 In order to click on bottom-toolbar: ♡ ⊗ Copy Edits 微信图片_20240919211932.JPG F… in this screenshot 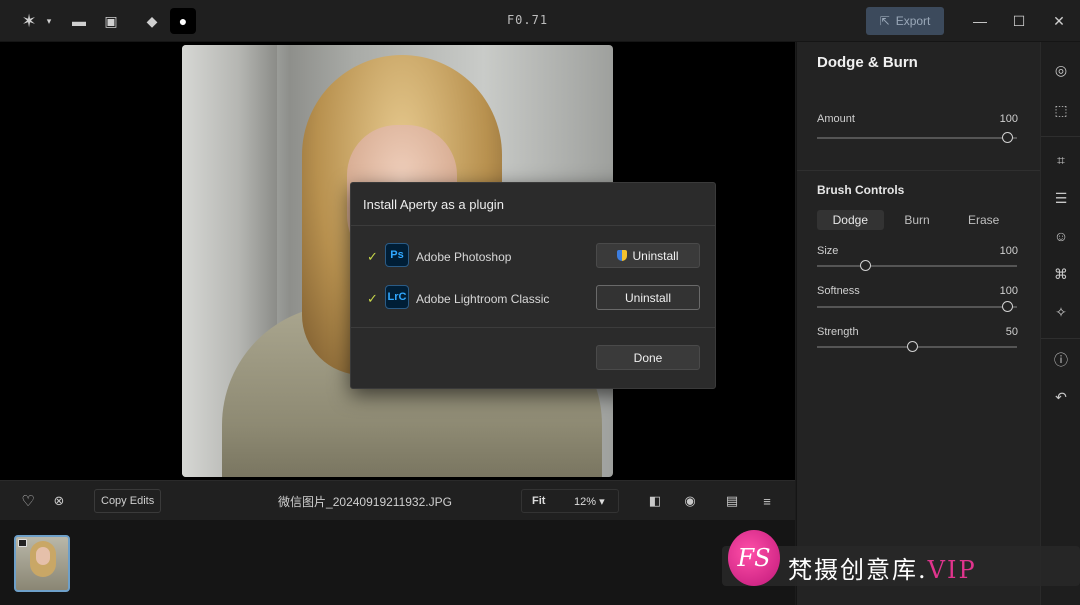, I will do `click(397, 500)`.